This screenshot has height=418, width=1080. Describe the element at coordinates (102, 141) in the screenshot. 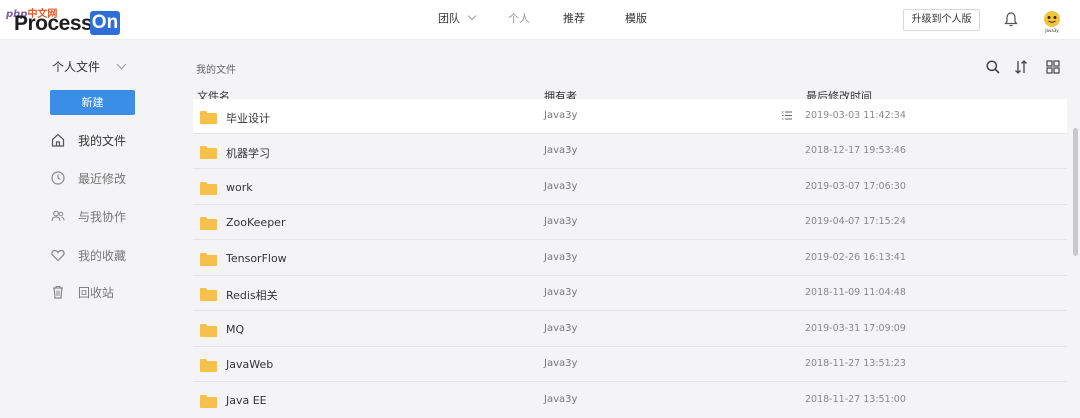

I see `sidebar-item-label: 我的文件` at that location.